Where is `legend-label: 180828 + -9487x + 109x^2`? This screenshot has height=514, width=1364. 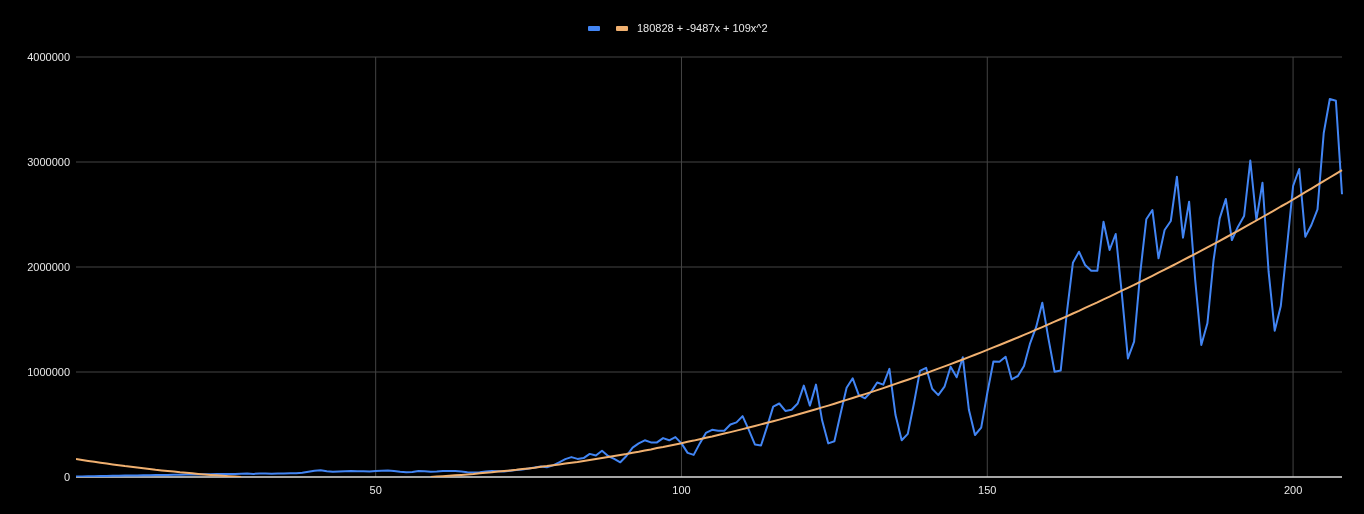
legend-label: 180828 + -9487x + 109x^2 is located at coordinates (702, 28).